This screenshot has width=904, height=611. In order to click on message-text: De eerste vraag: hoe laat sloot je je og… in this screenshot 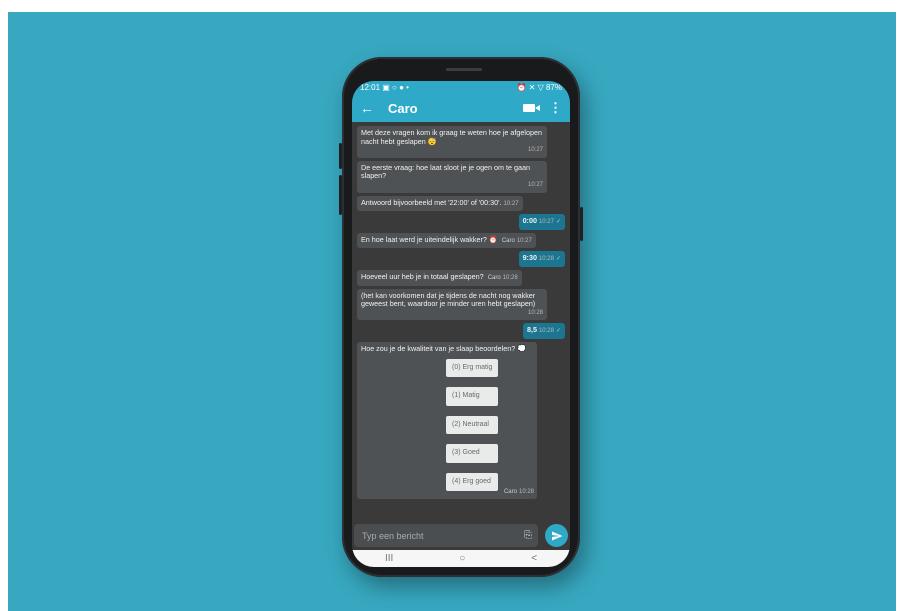, I will do `click(446, 171)`.